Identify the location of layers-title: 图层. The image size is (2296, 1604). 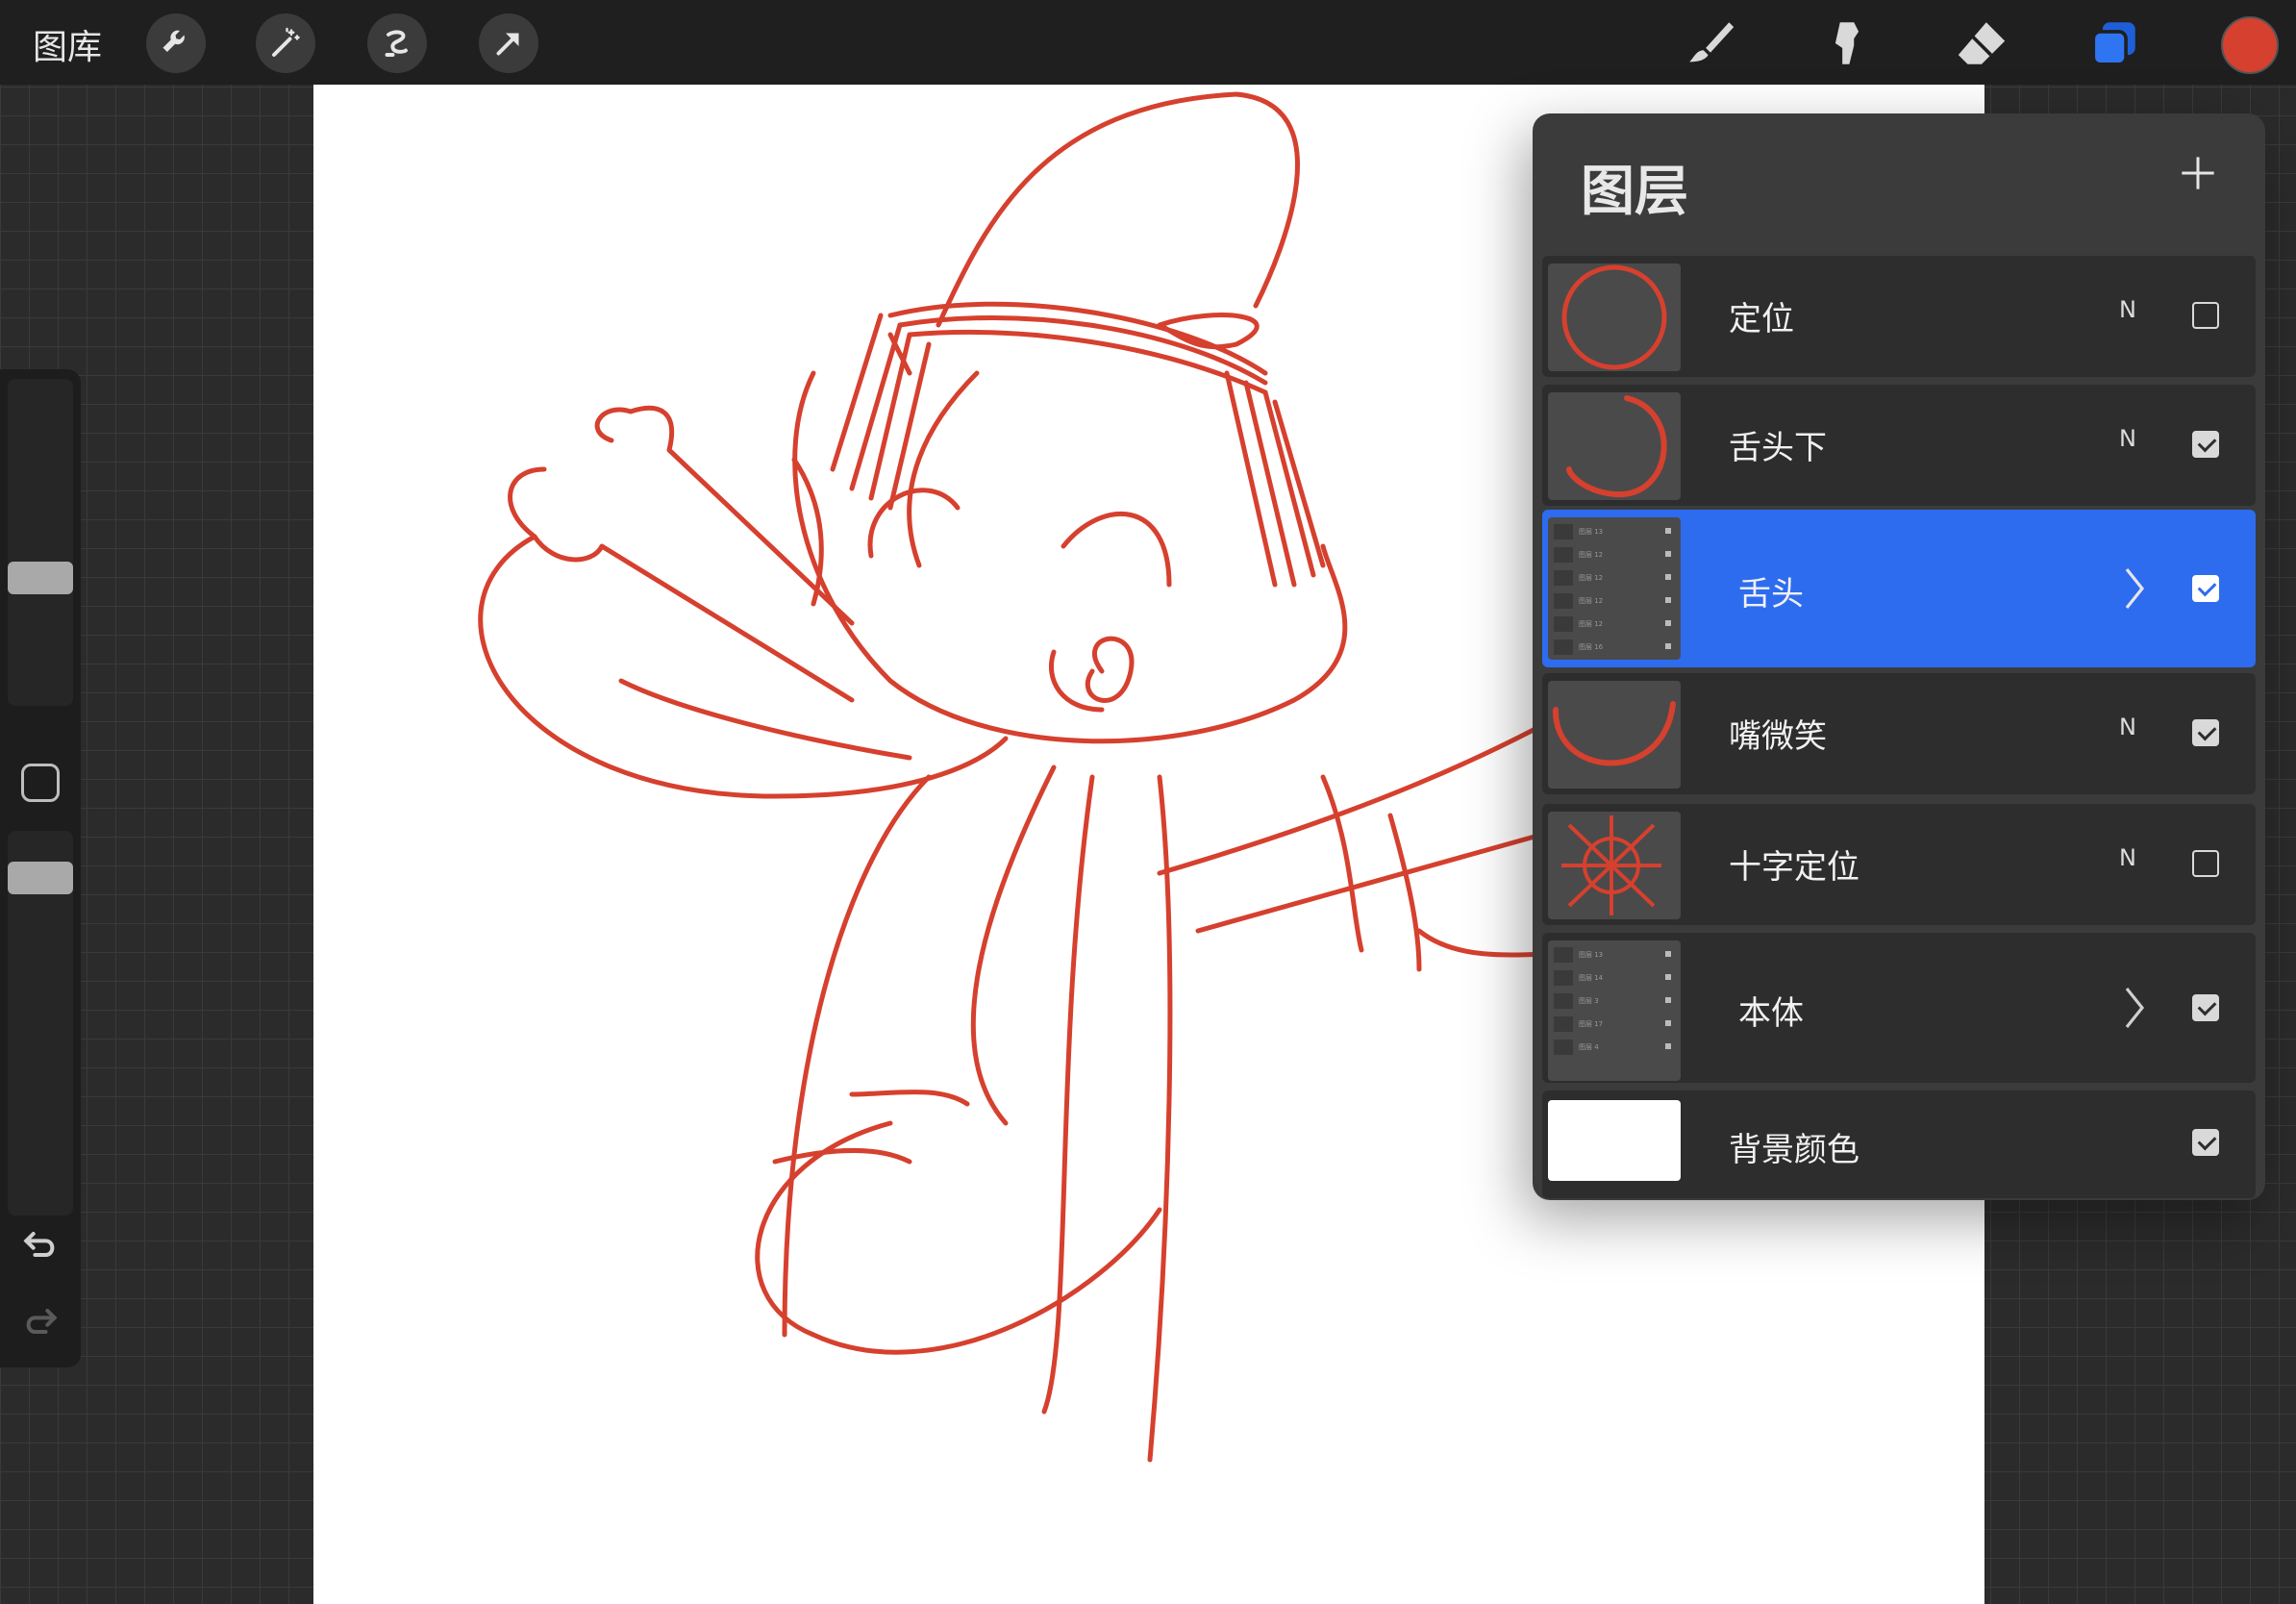
(1634, 192).